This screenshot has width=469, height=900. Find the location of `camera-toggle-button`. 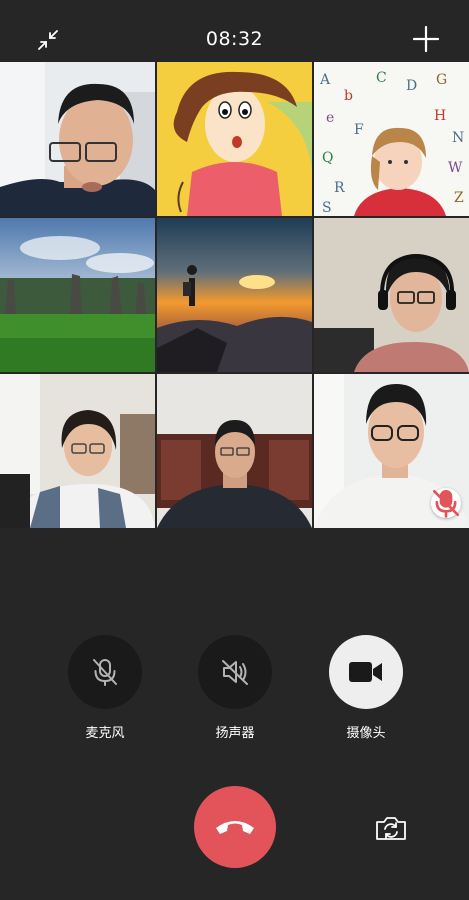

camera-toggle-button is located at coordinates (366, 672).